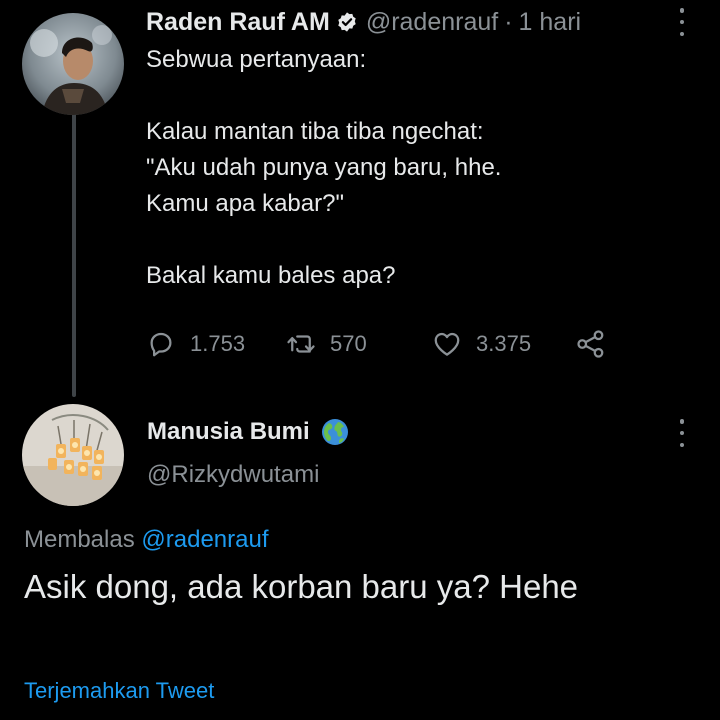  I want to click on replying-to-line: Membalas @radenrauf, so click(146, 540).